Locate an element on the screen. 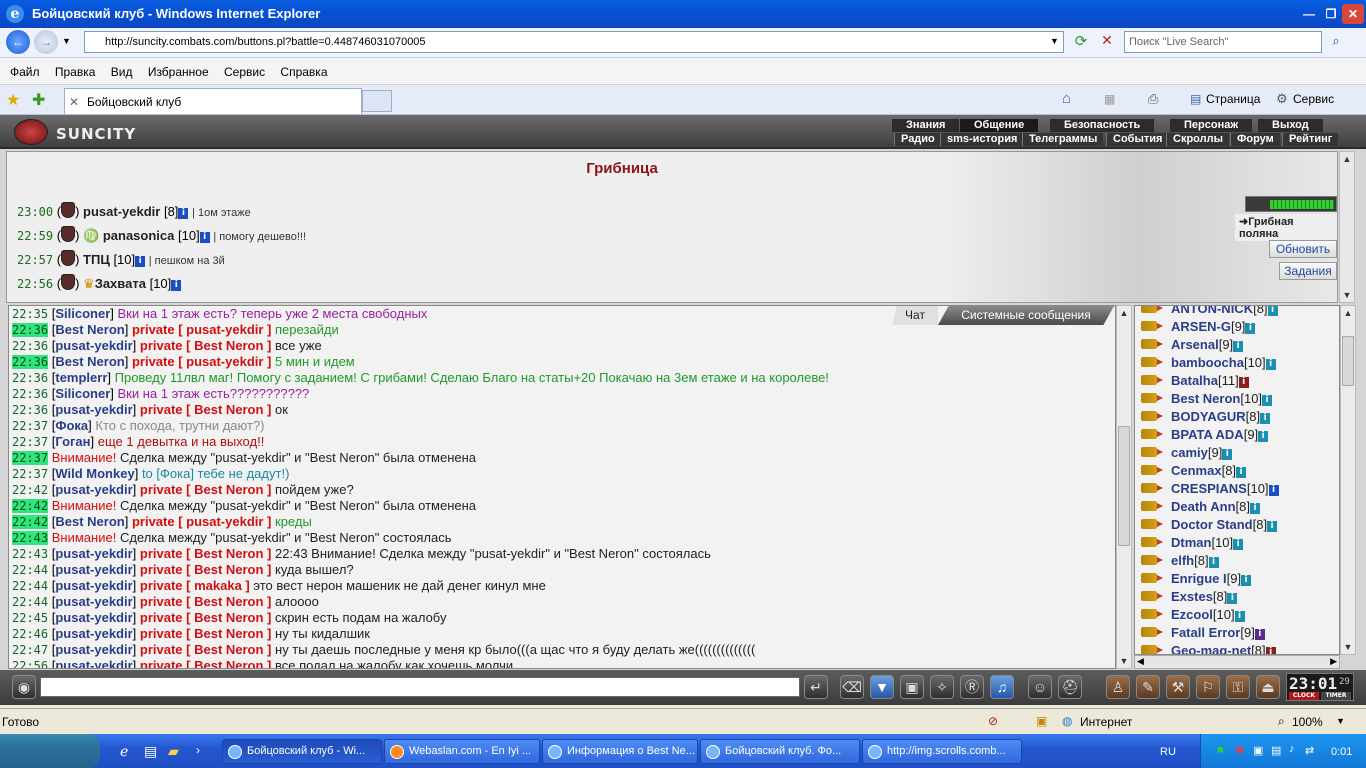 This screenshot has height=768, width=1366. character-icon: ♙ is located at coordinates (1118, 687).